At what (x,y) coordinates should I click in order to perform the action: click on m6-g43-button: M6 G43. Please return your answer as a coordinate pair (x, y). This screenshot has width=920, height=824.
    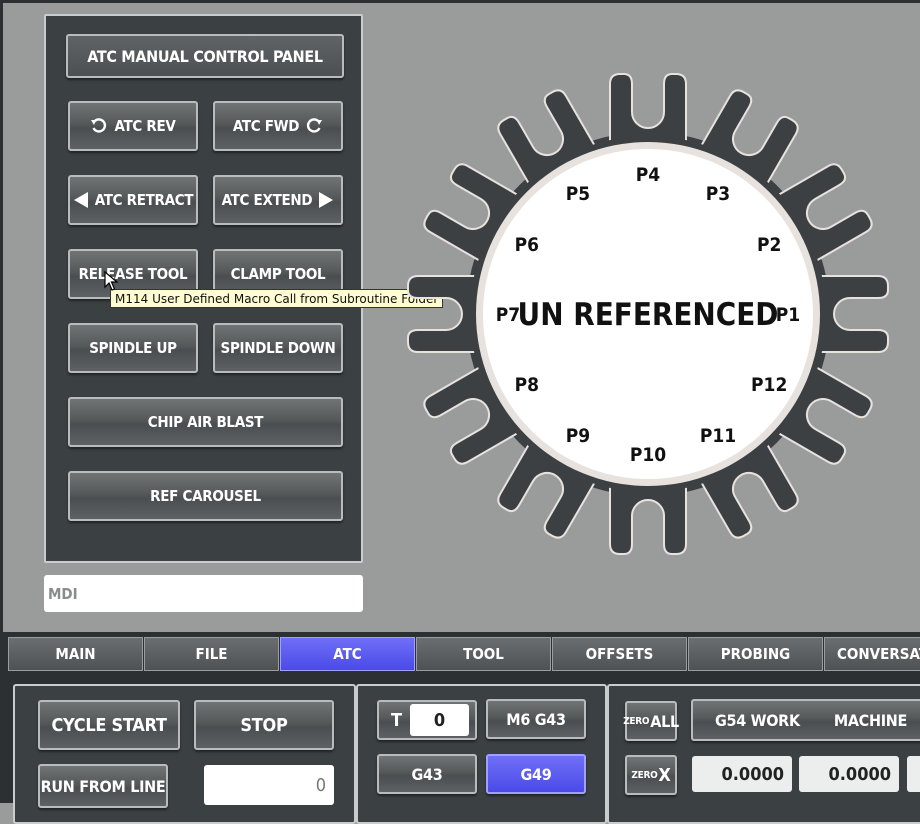
    Looking at the image, I should click on (536, 719).